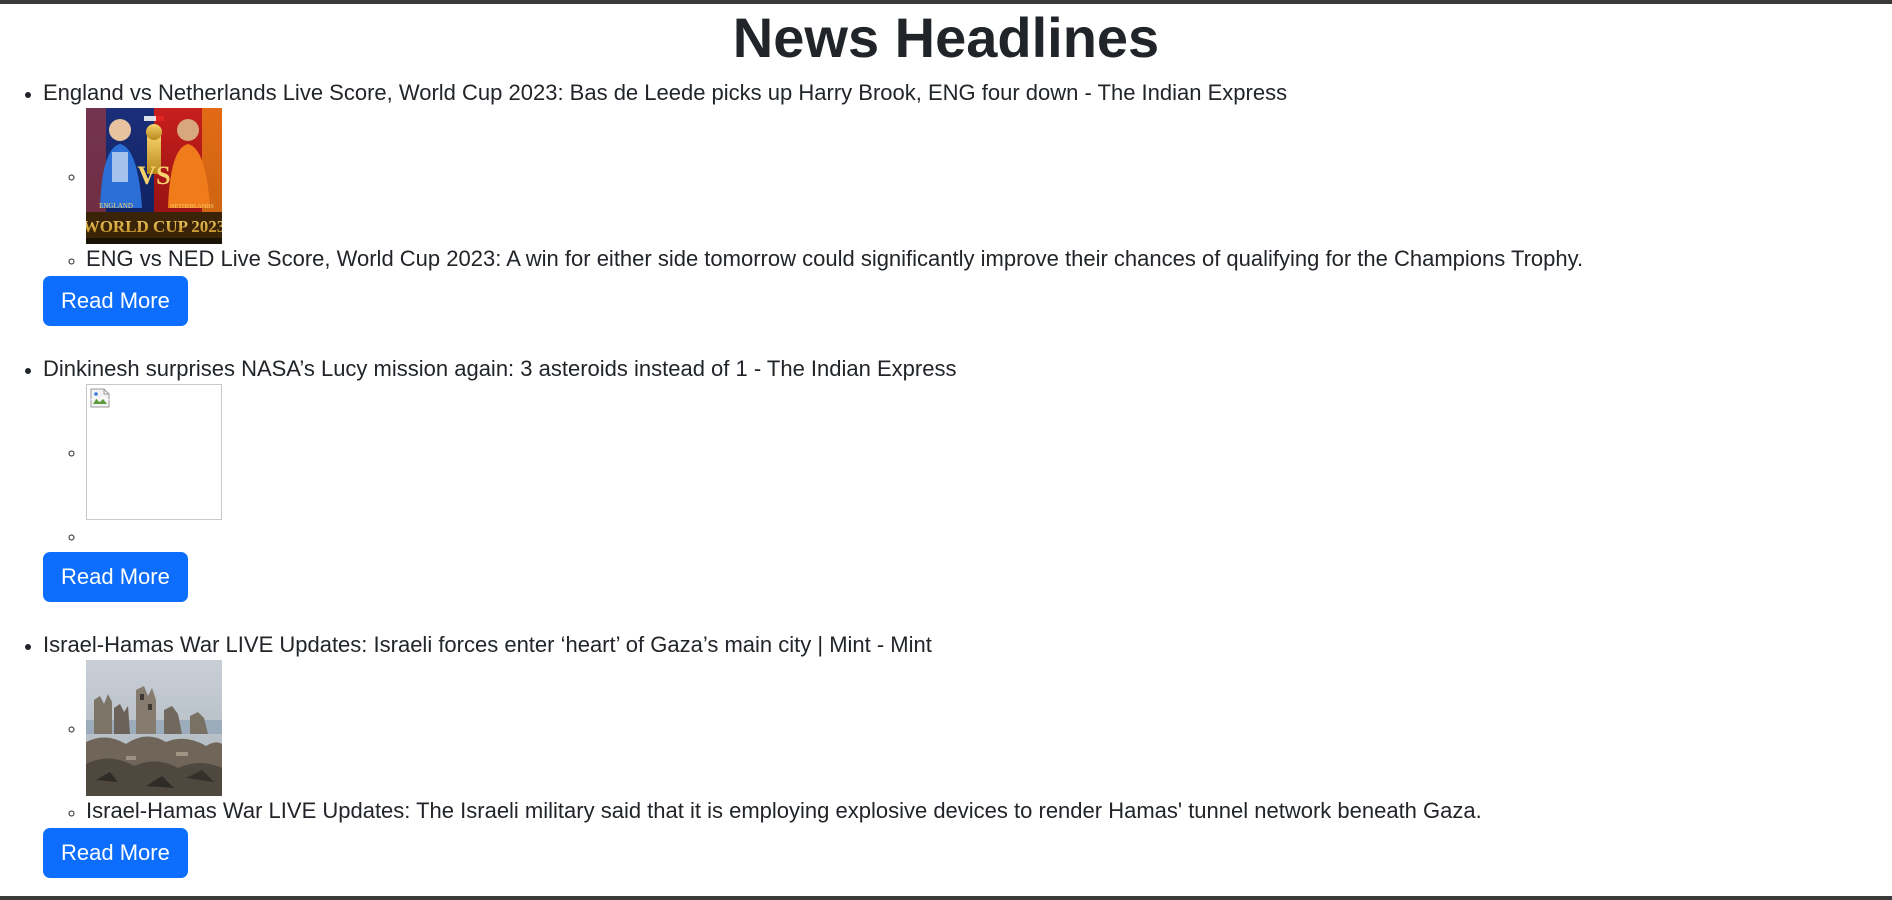  What do you see at coordinates (946, 2) in the screenshot?
I see `window-top-border` at bounding box center [946, 2].